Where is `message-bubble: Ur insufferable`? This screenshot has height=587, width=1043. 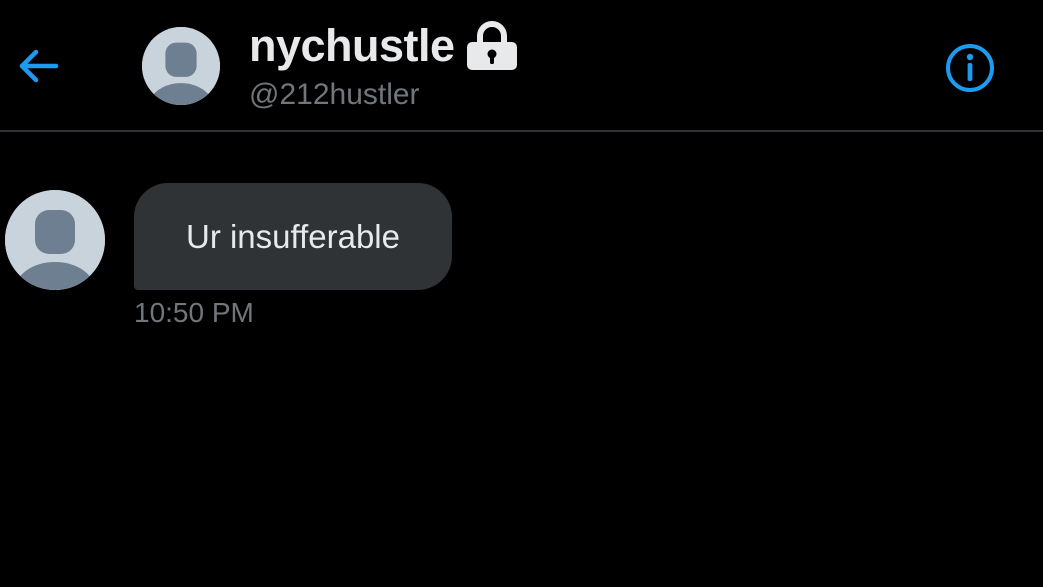
message-bubble: Ur insufferable is located at coordinates (293, 236).